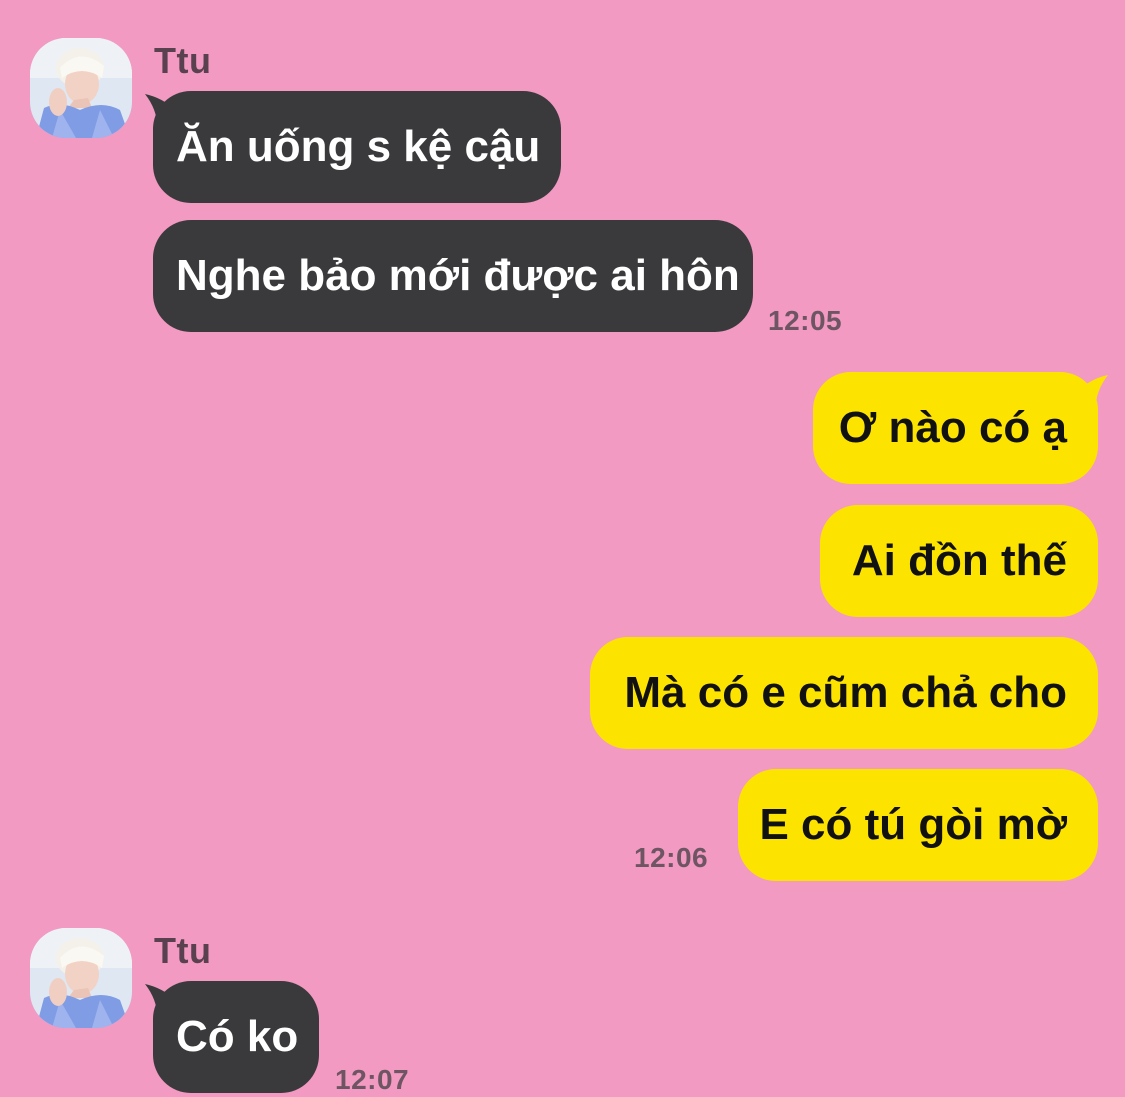  Describe the element at coordinates (805, 320) in the screenshot. I see `message-timestamp: 12:05` at that location.